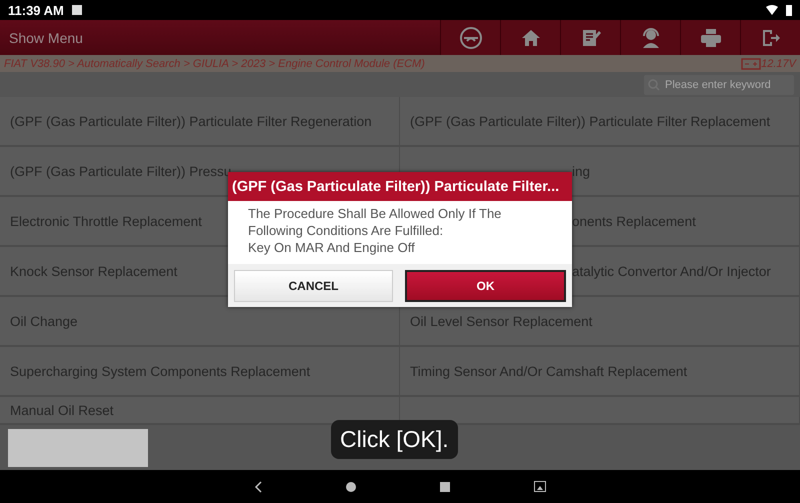  I want to click on wifi-icon, so click(772, 10).